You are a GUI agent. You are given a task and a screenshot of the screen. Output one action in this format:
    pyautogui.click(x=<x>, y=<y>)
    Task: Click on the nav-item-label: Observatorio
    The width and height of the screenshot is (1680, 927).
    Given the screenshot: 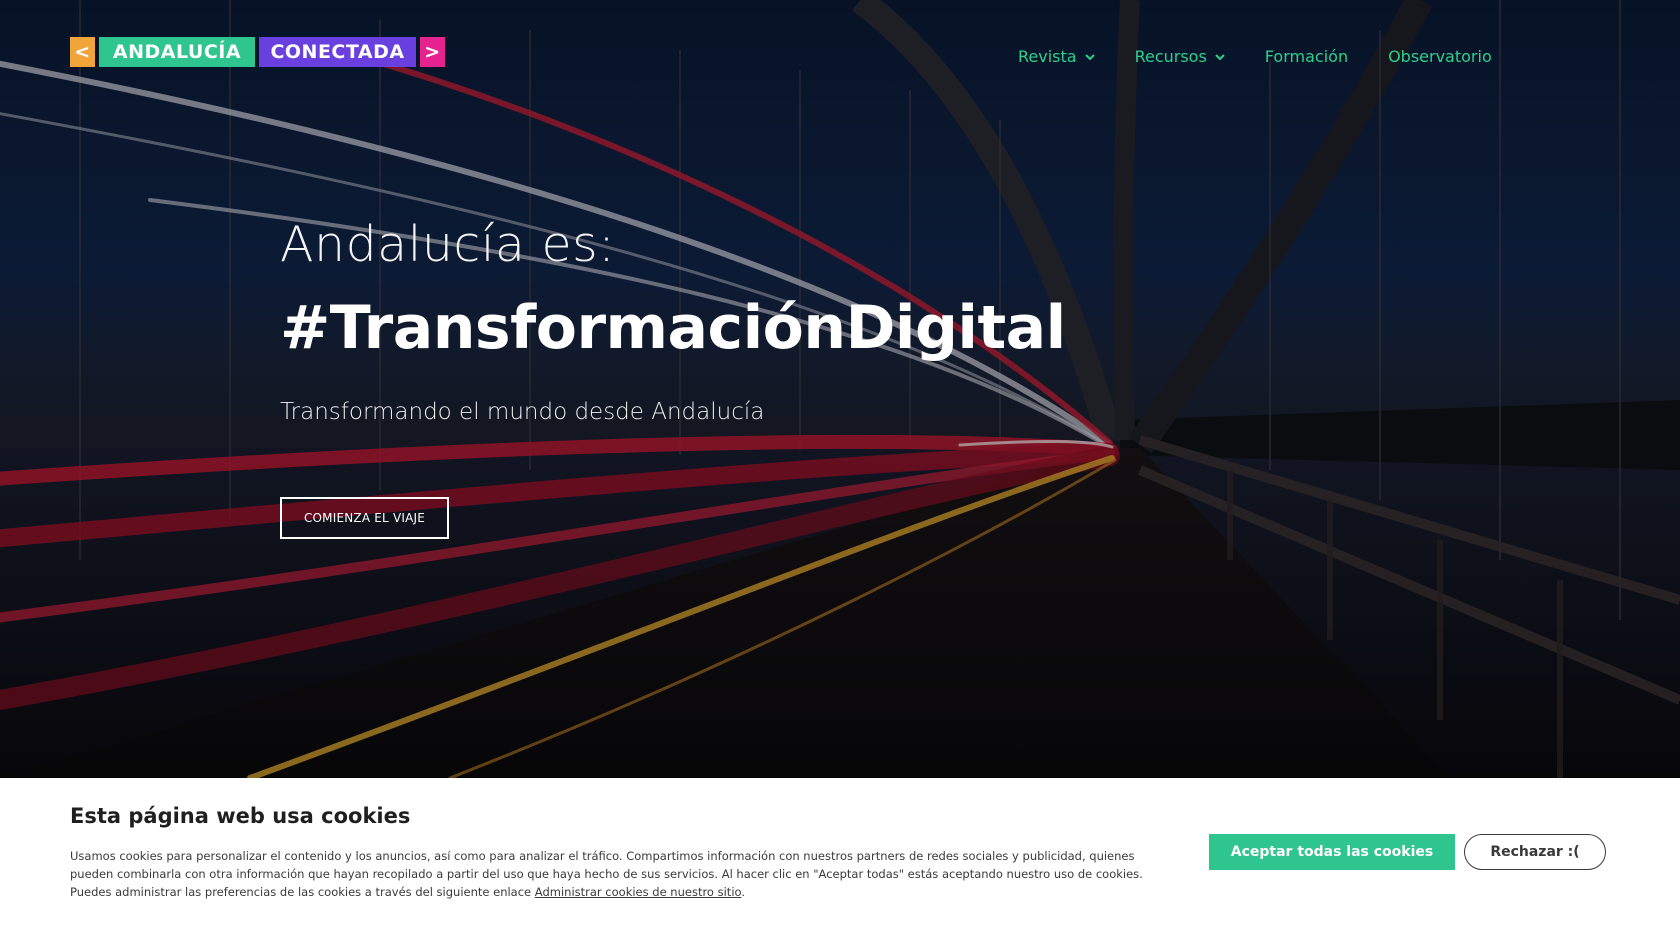 What is the action you would take?
    pyautogui.click(x=1440, y=56)
    